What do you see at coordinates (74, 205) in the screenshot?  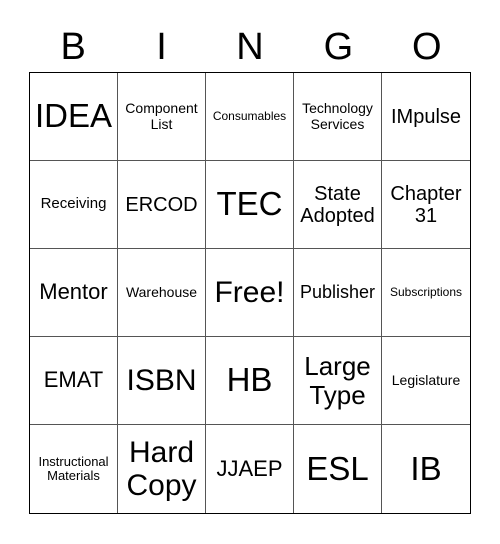 I see `bingo-cell: Receiving` at bounding box center [74, 205].